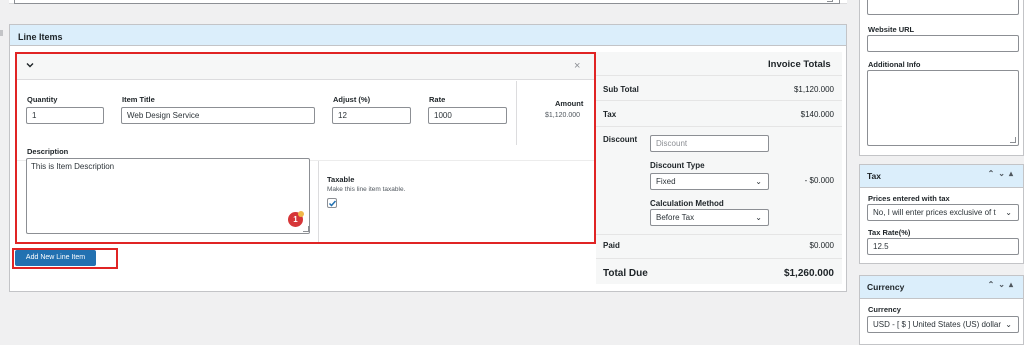  What do you see at coordinates (563, 115) in the screenshot?
I see `amount-value: $1,120.000` at bounding box center [563, 115].